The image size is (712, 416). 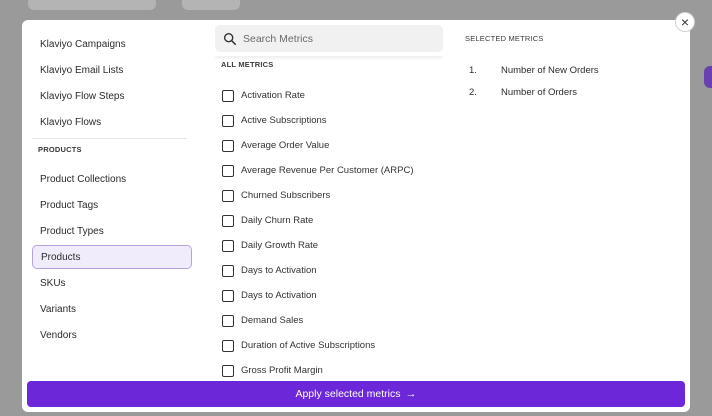 What do you see at coordinates (329, 245) in the screenshot?
I see `metric-row: Daily Growth Rate` at bounding box center [329, 245].